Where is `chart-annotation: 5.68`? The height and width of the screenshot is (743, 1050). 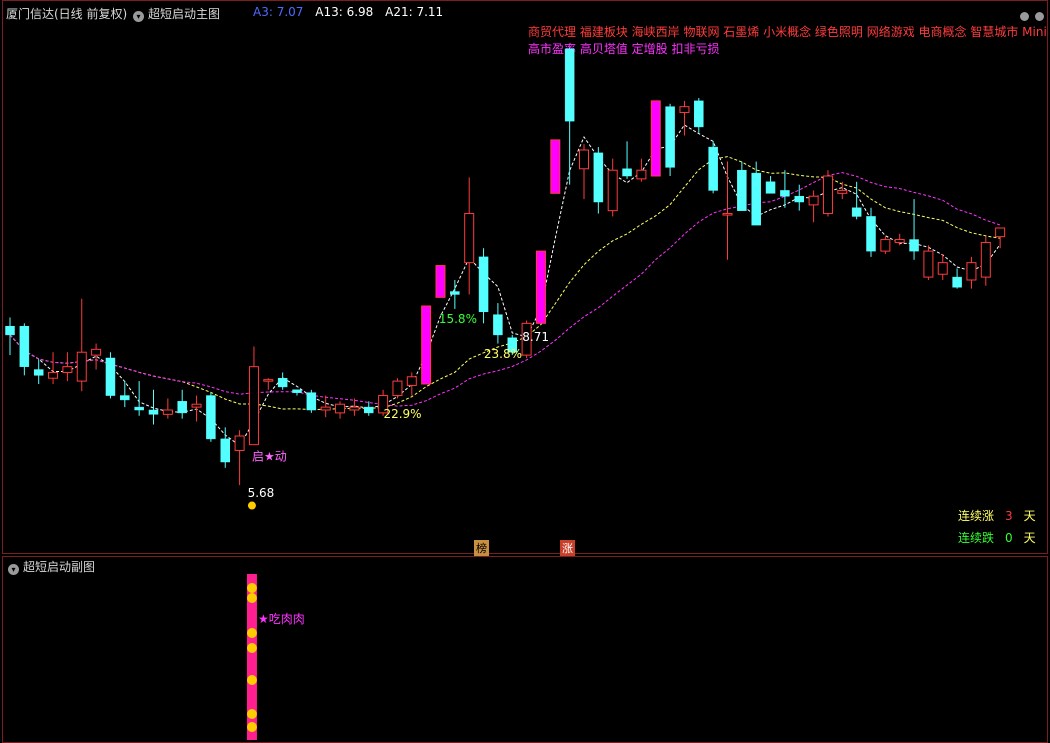 chart-annotation: 5.68 is located at coordinates (261, 493).